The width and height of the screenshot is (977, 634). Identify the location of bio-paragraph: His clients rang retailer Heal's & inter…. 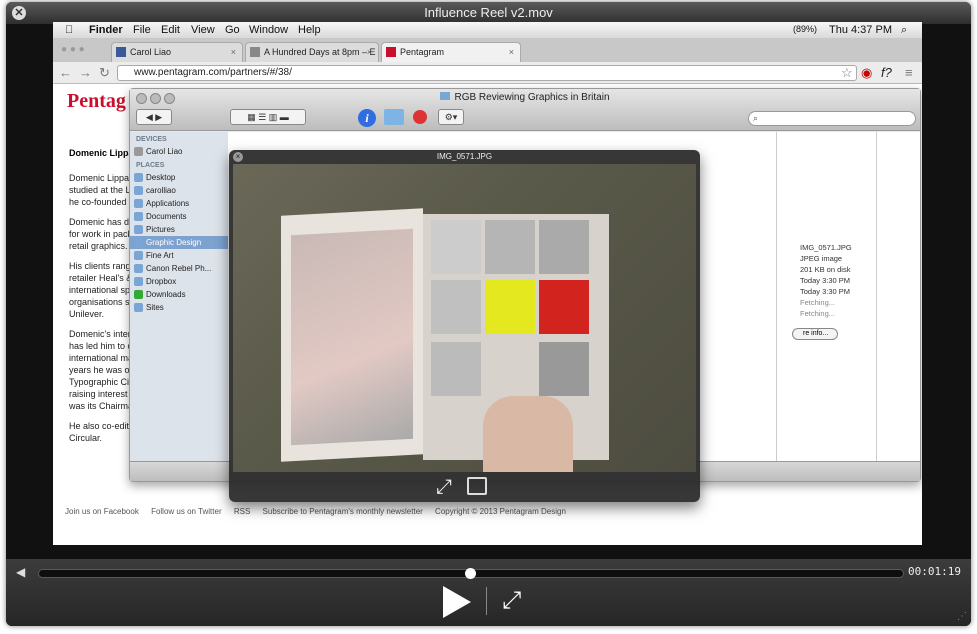
(100, 290).